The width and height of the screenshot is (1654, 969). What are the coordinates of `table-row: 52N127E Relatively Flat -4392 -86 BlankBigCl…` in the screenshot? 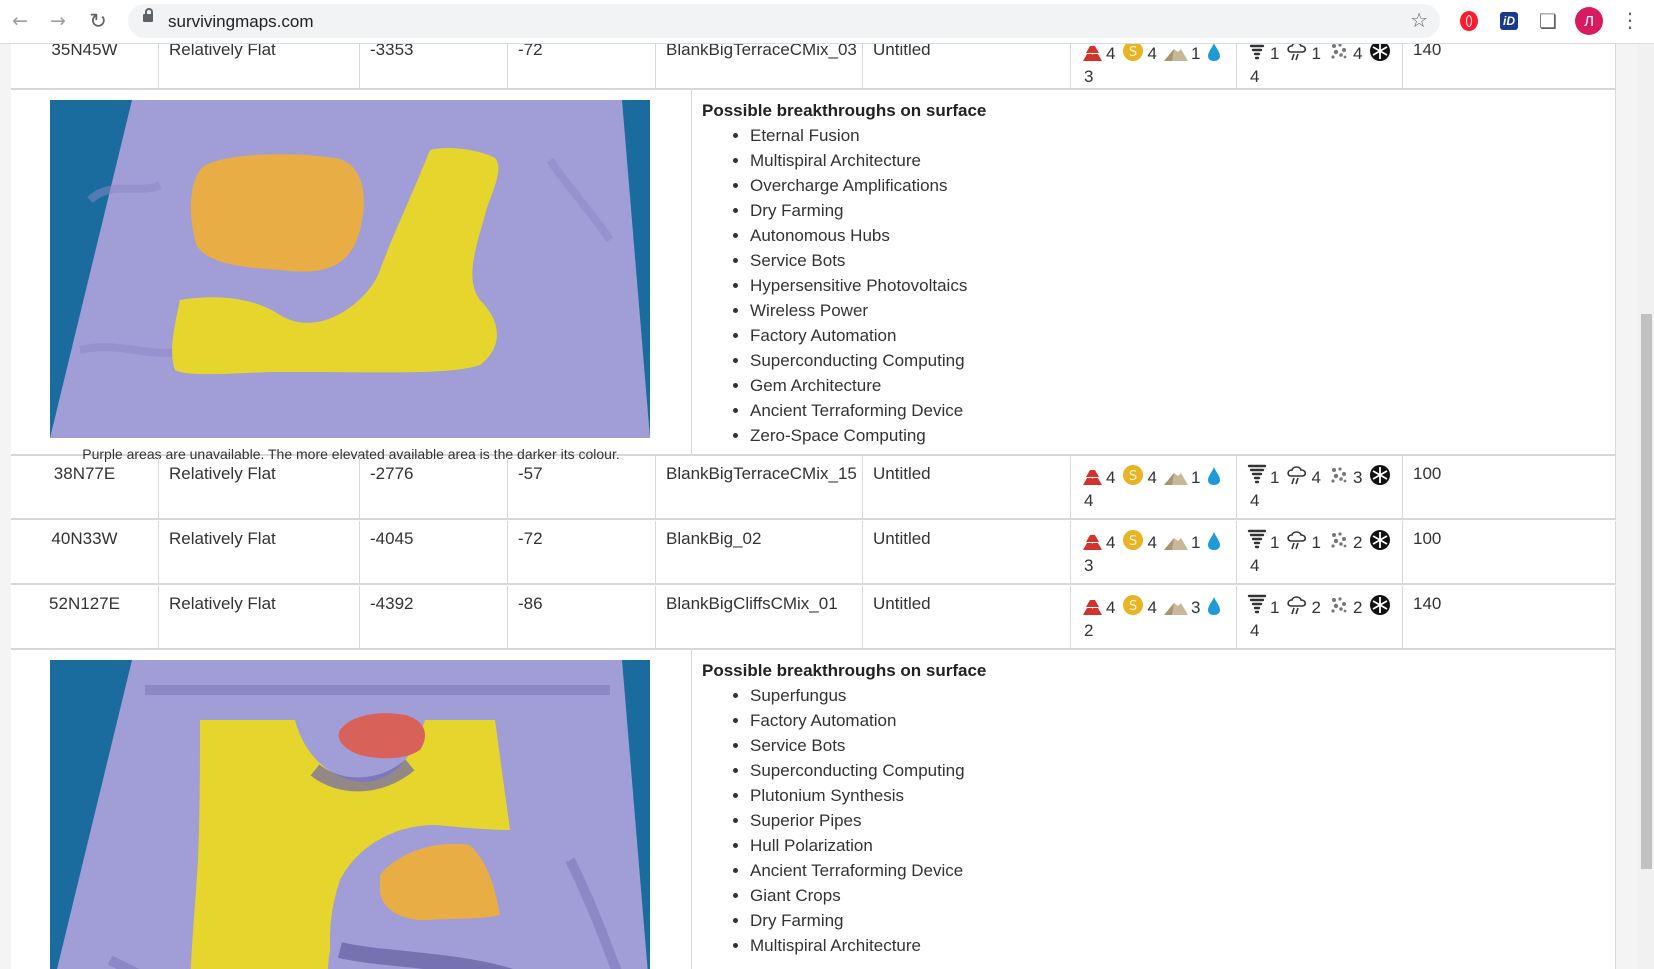 It's located at (813, 618).